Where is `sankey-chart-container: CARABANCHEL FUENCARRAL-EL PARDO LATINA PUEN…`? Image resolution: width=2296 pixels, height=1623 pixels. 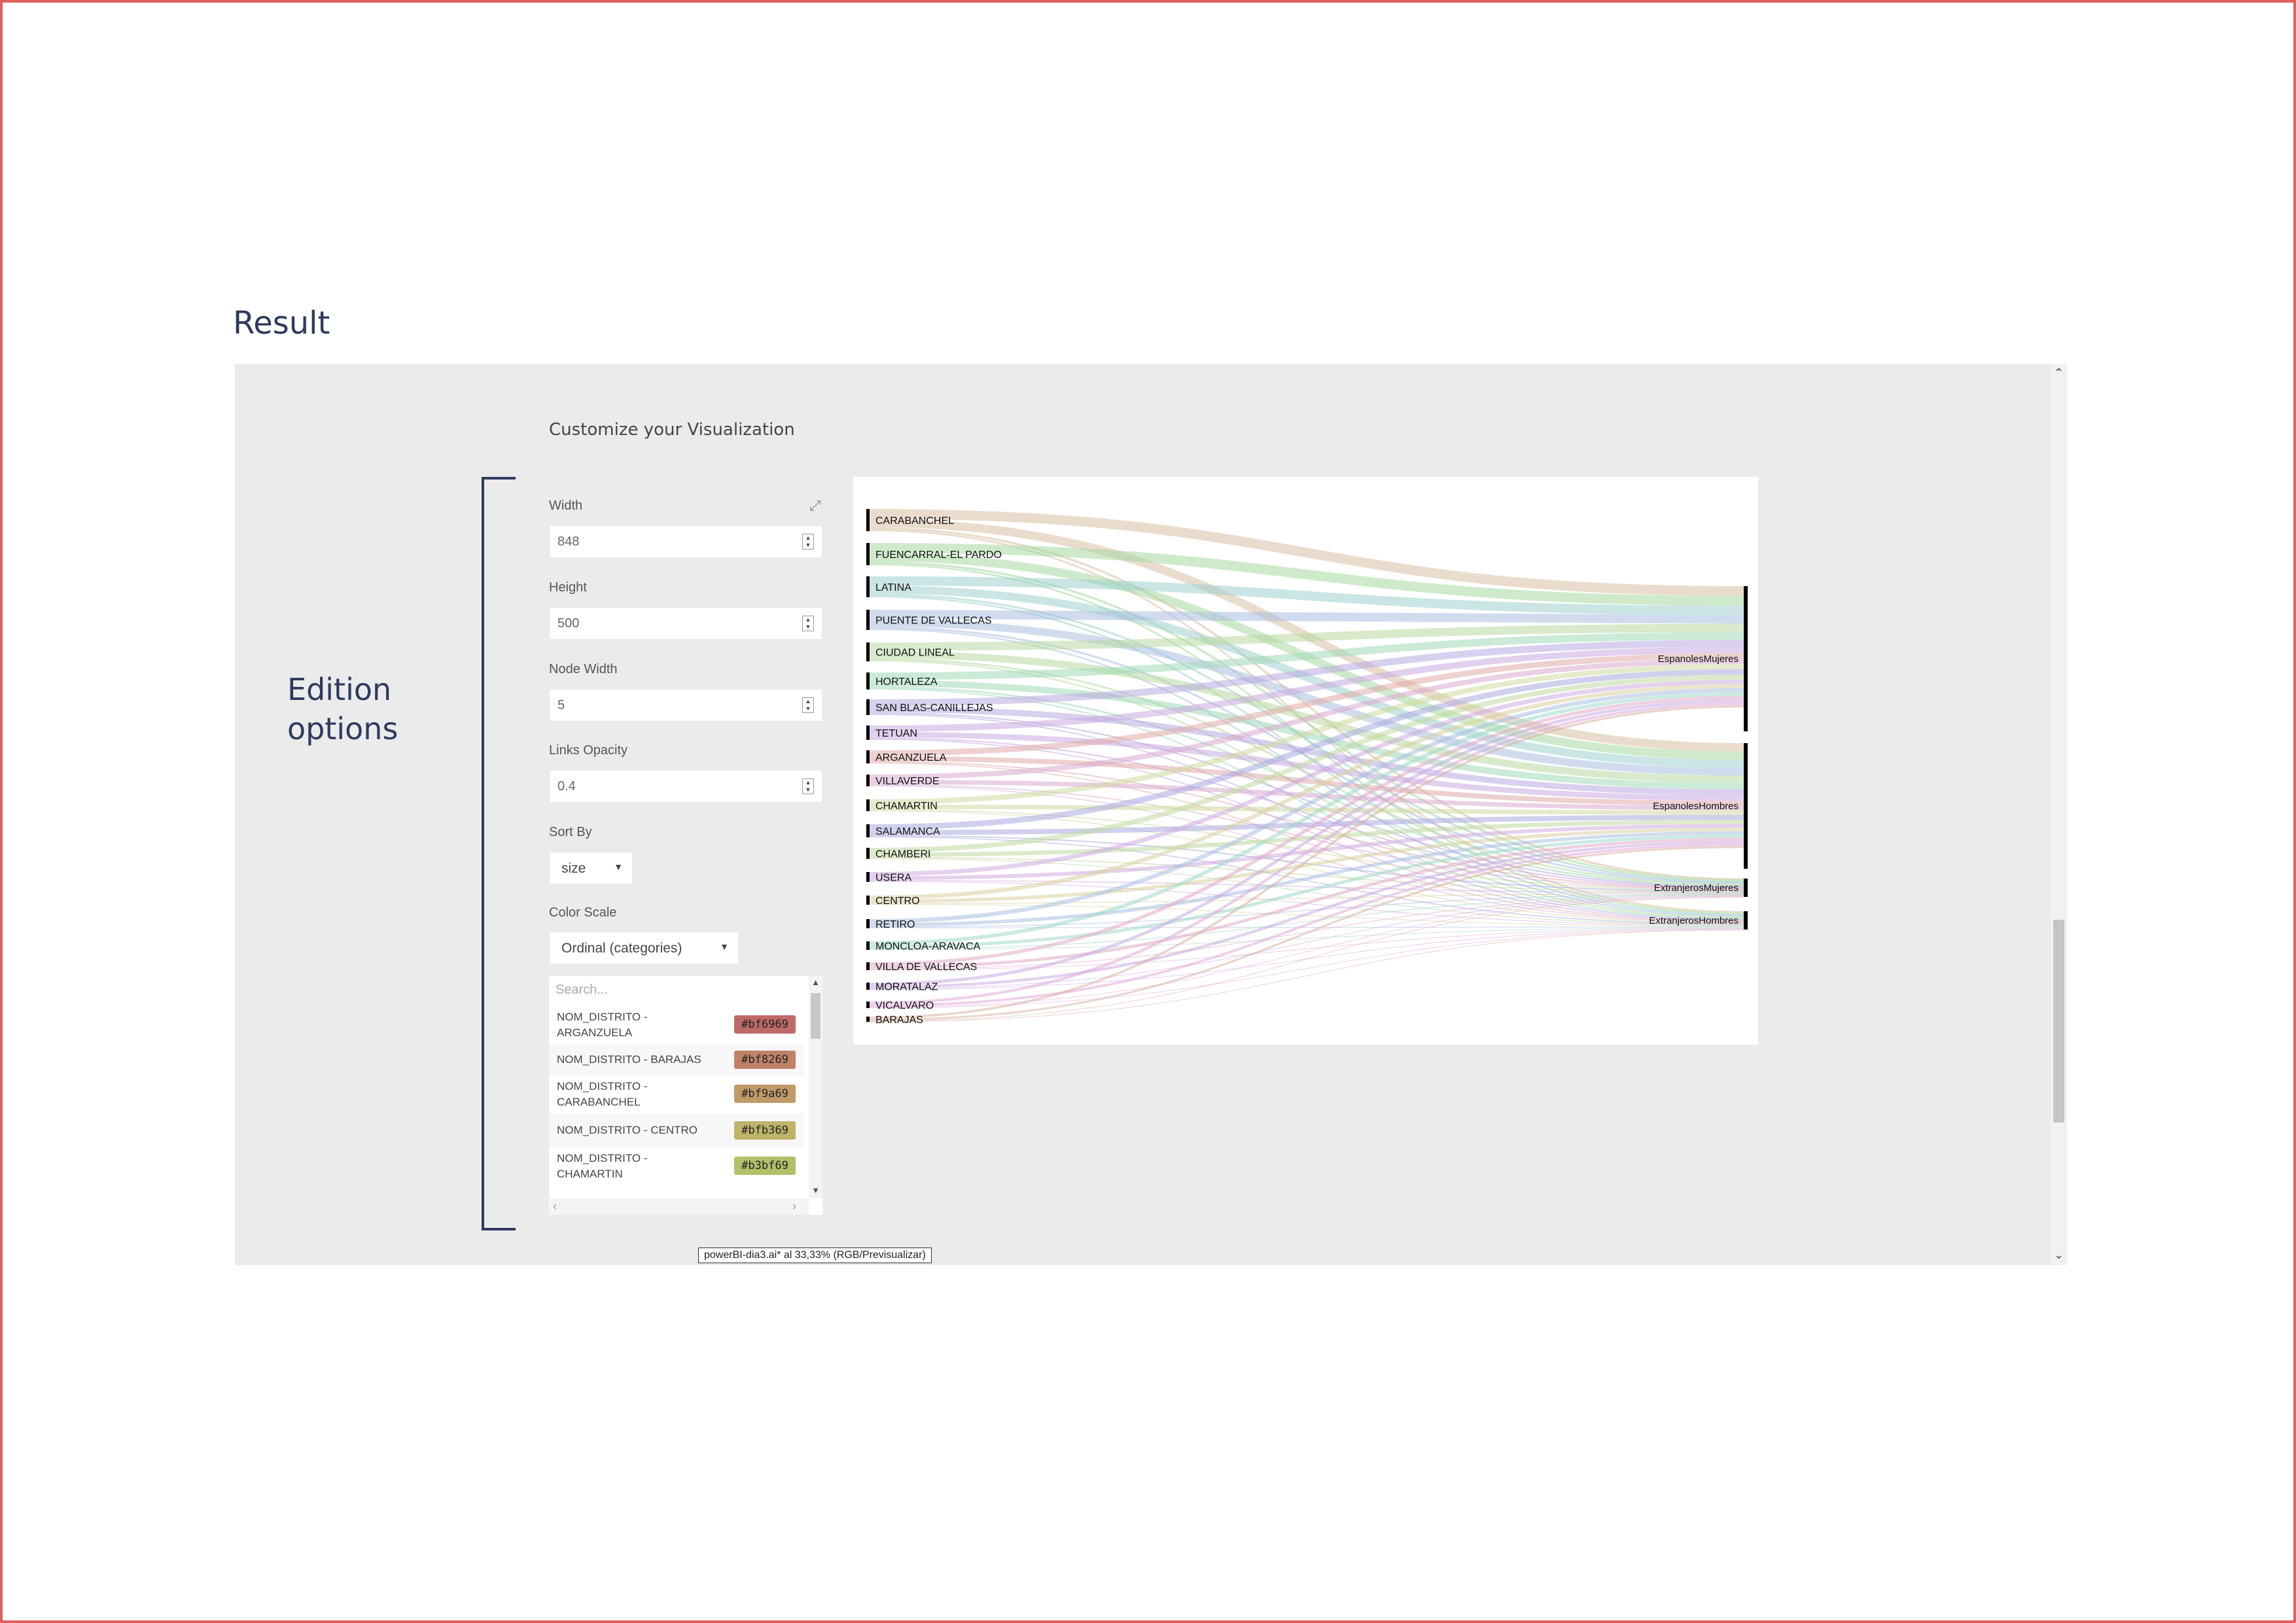
sankey-chart-container: CARABANCHEL FUENCARRAL-EL PARDO LATINA PUEN… is located at coordinates (1305, 761).